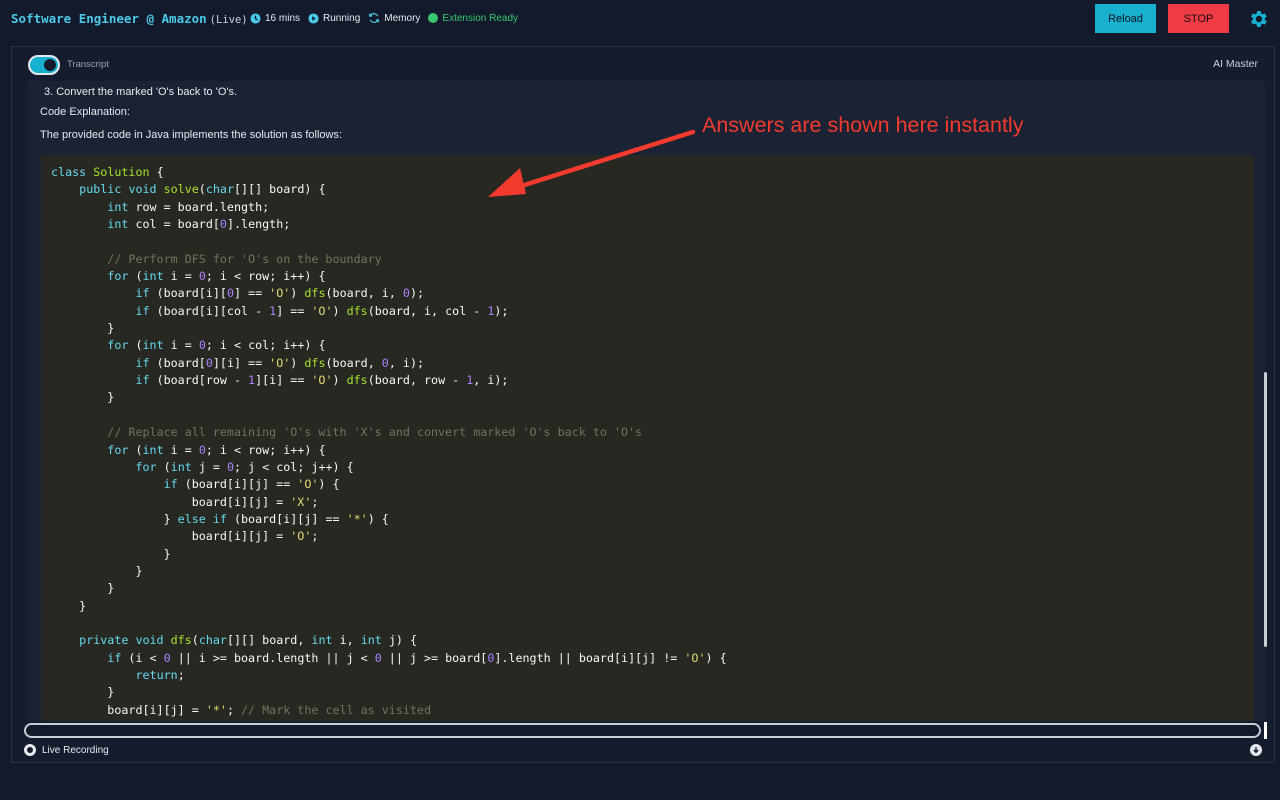 Image resolution: width=1280 pixels, height=800 pixels. Describe the element at coordinates (642, 730) in the screenshot. I see `prompt-input` at that location.